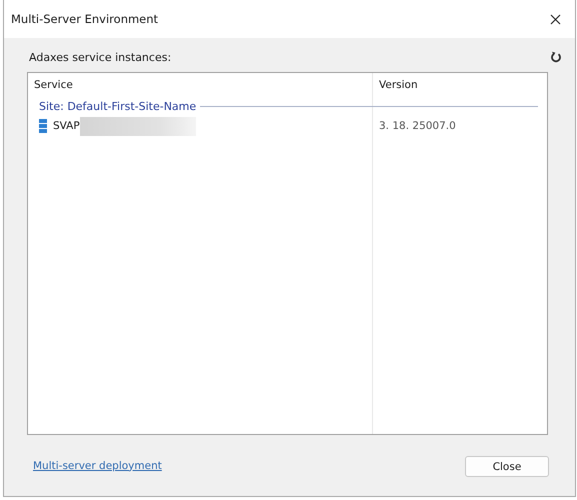  What do you see at coordinates (97, 466) in the screenshot?
I see `deployment-link: Multi-server deployment` at bounding box center [97, 466].